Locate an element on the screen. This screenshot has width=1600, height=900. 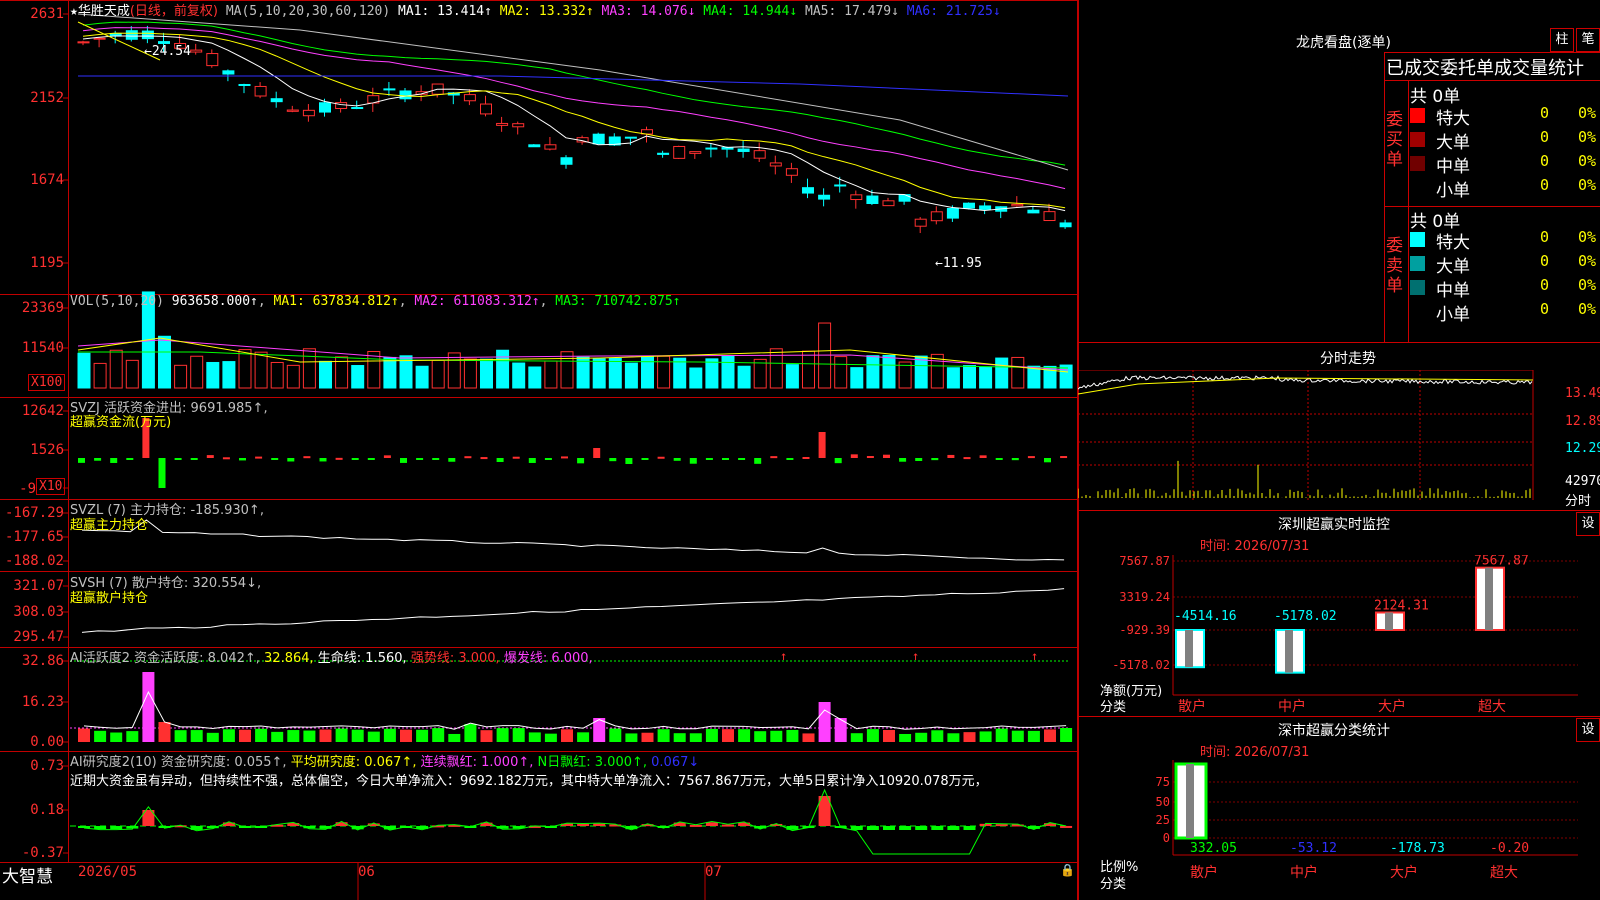
period-label: (日线，前复权) is located at coordinates (174, 11).